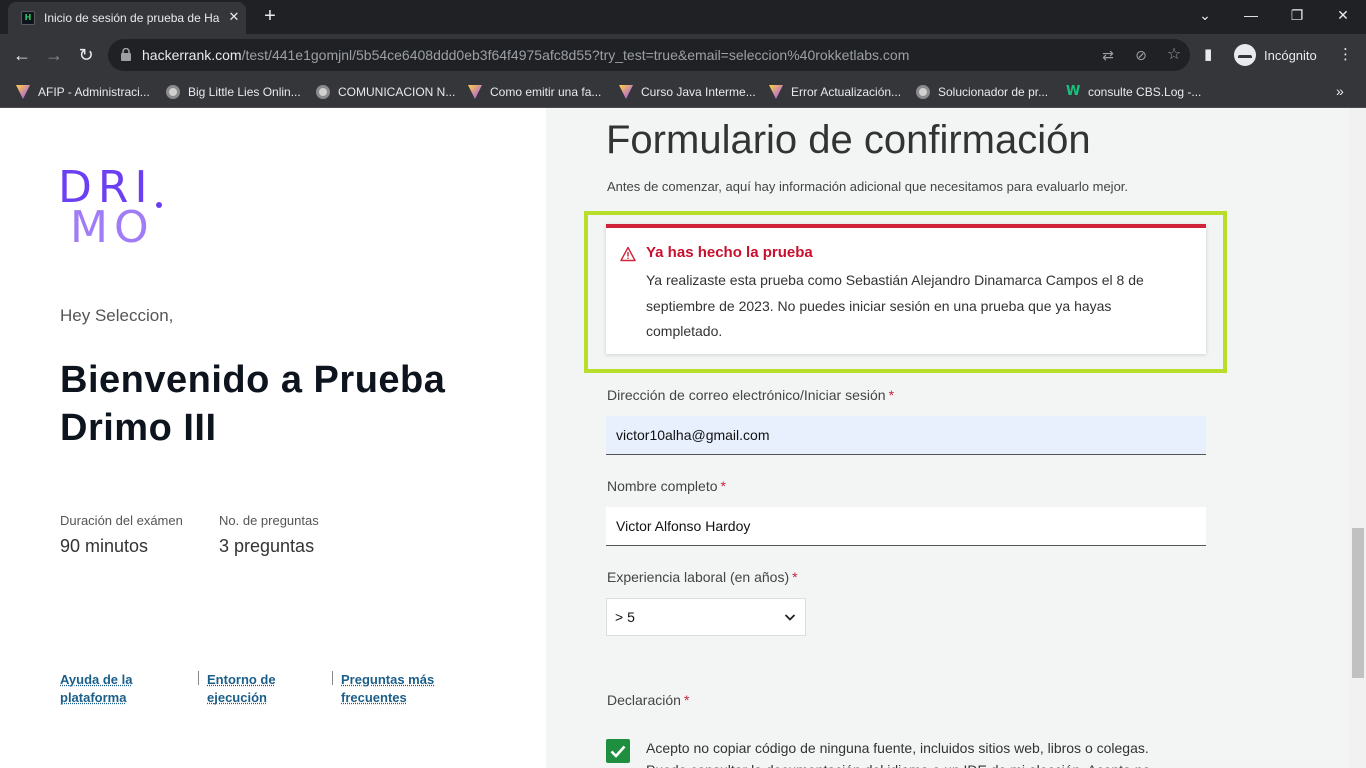  Describe the element at coordinates (234, 17) in the screenshot. I see `close-tab-icon: ✕` at that location.